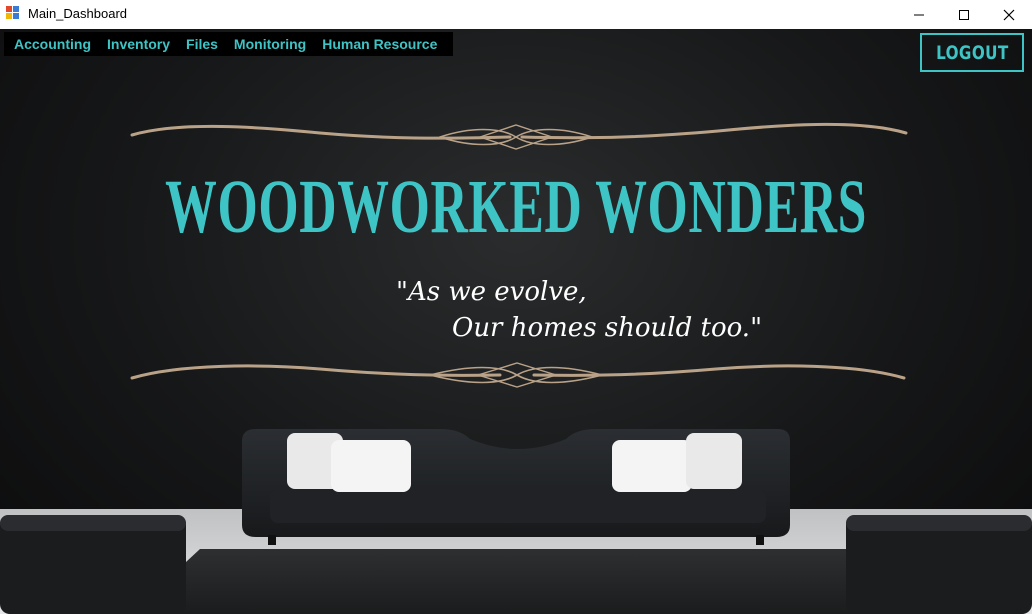 The image size is (1032, 614). Describe the element at coordinates (516, 487) in the screenshot. I see `sofa` at that location.